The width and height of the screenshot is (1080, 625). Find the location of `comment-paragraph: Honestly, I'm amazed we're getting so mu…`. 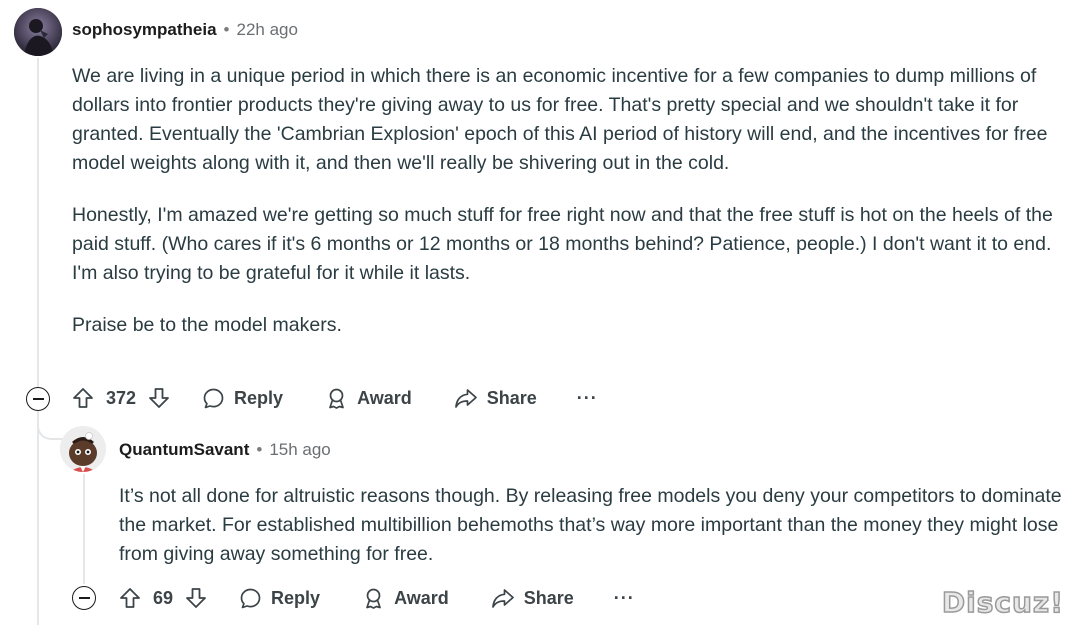

comment-paragraph: Honestly, I'm amazed we're getting so mu… is located at coordinates (562, 244).